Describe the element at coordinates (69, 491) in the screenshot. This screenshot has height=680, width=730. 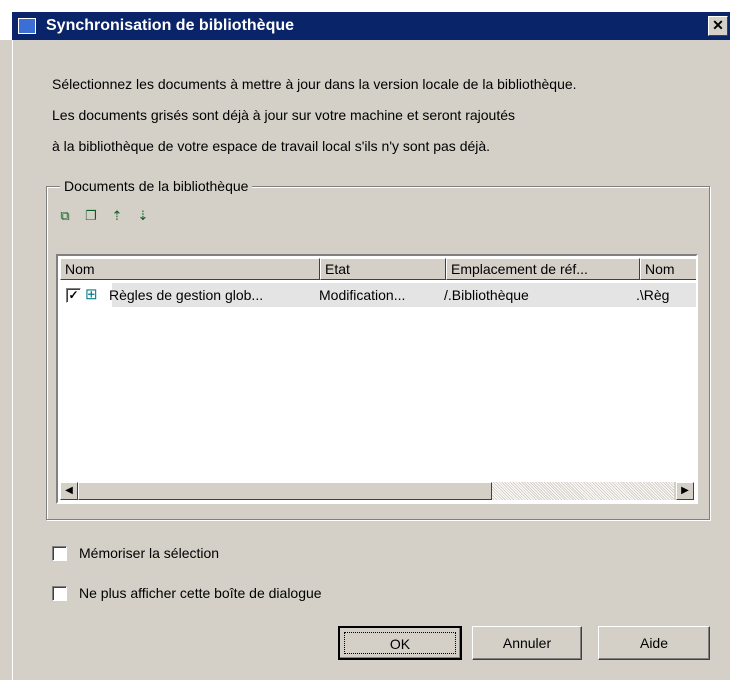
I see `scroll-left-icon: ◀` at that location.